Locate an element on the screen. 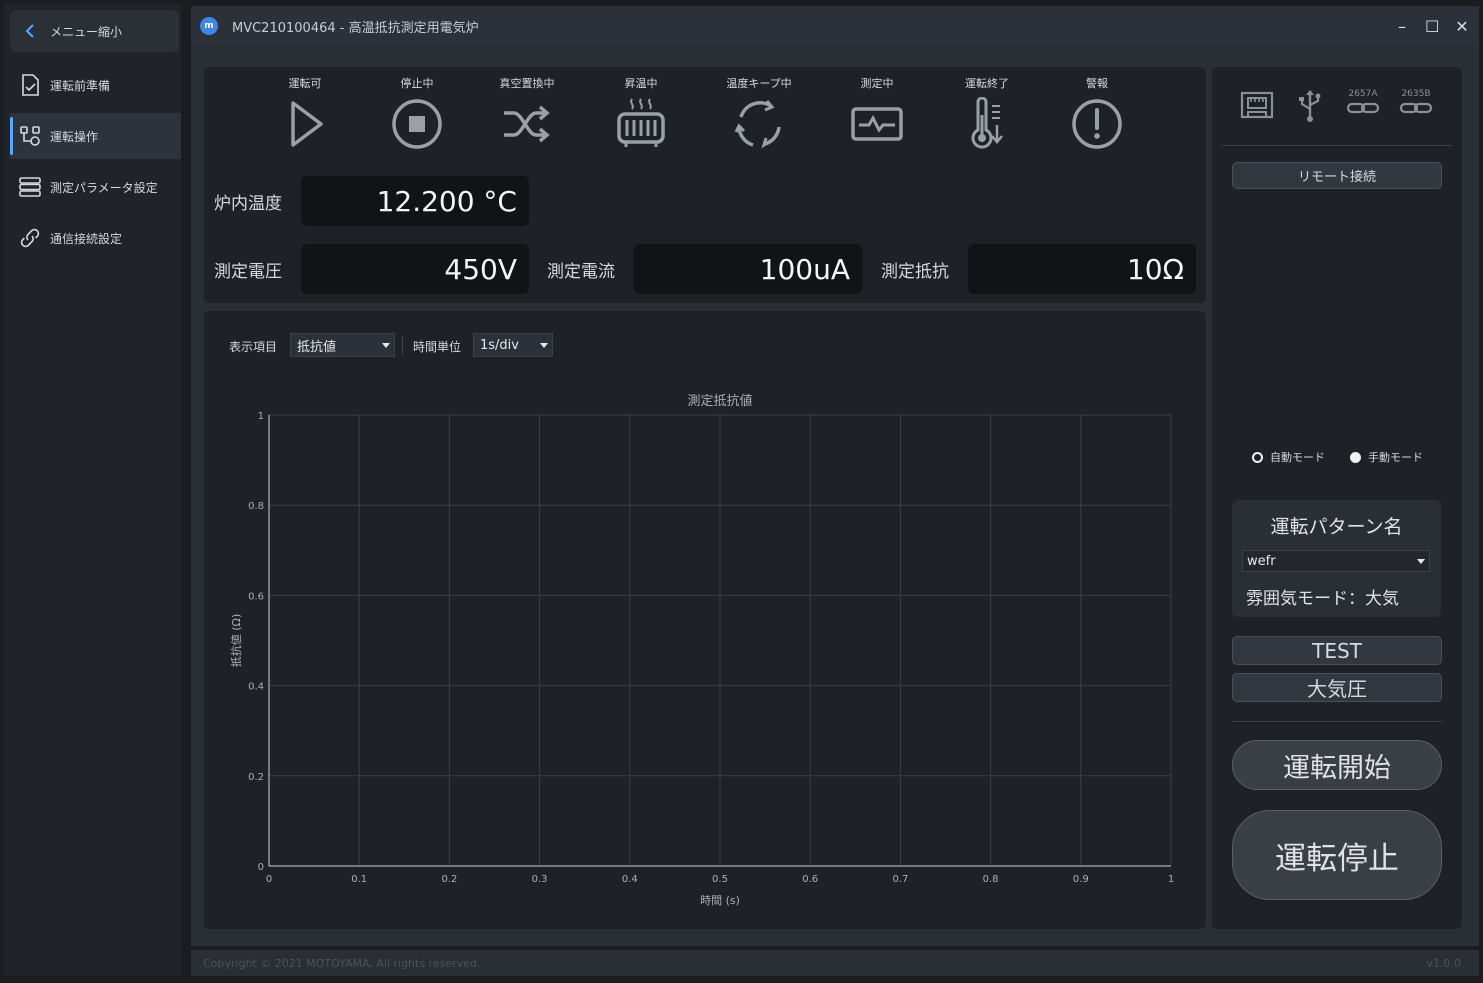 This screenshot has height=983, width=1483. window-controls: – ☐ ✕ is located at coordinates (1432, 26).